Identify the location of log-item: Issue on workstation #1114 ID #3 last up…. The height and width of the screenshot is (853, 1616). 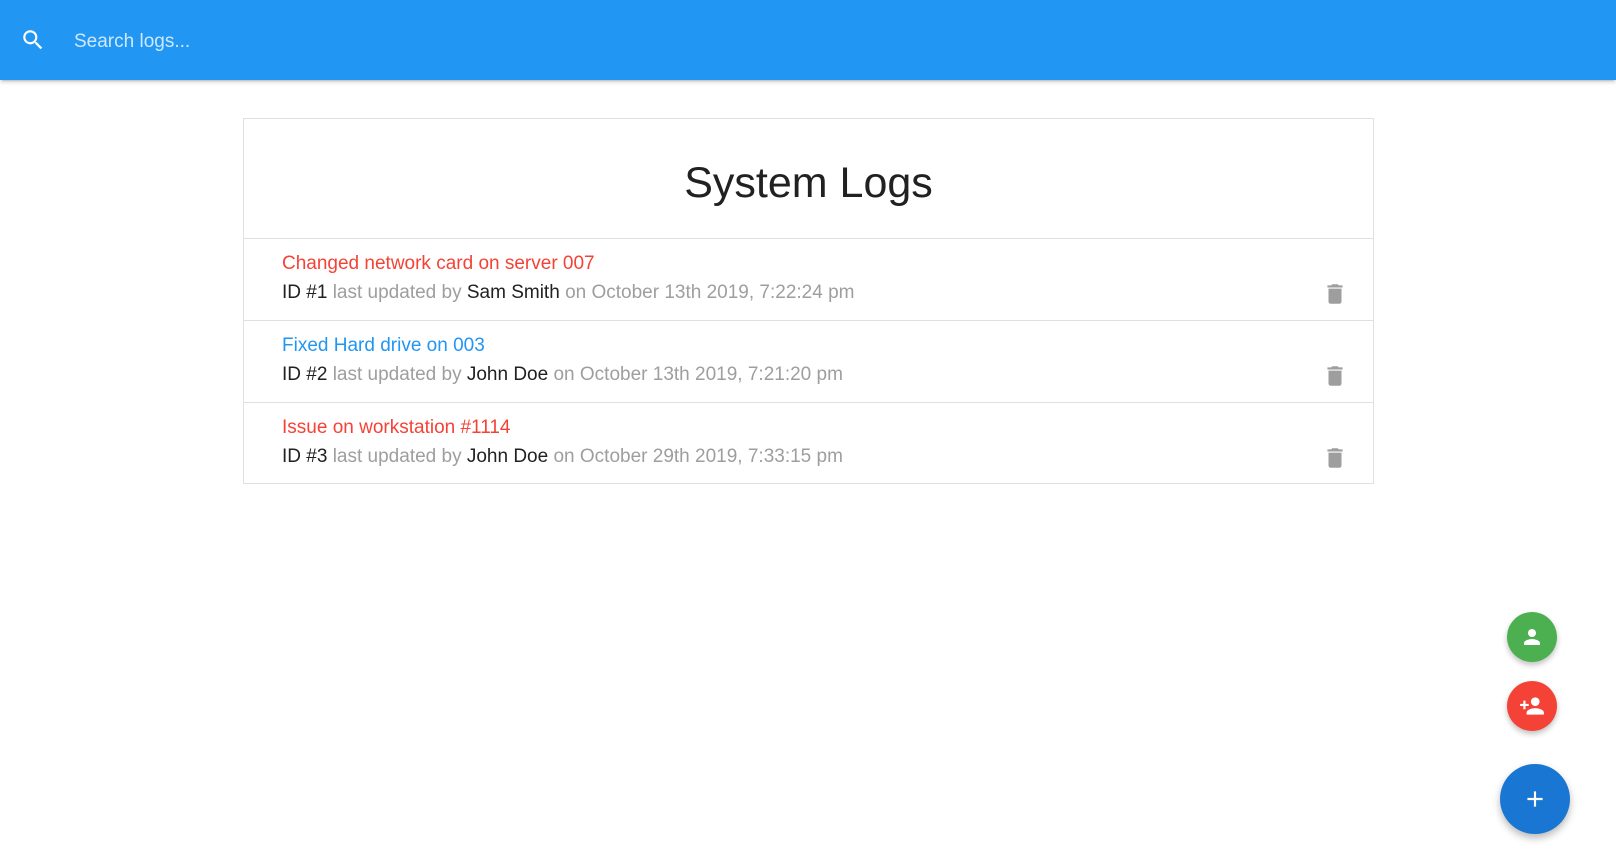
(808, 443).